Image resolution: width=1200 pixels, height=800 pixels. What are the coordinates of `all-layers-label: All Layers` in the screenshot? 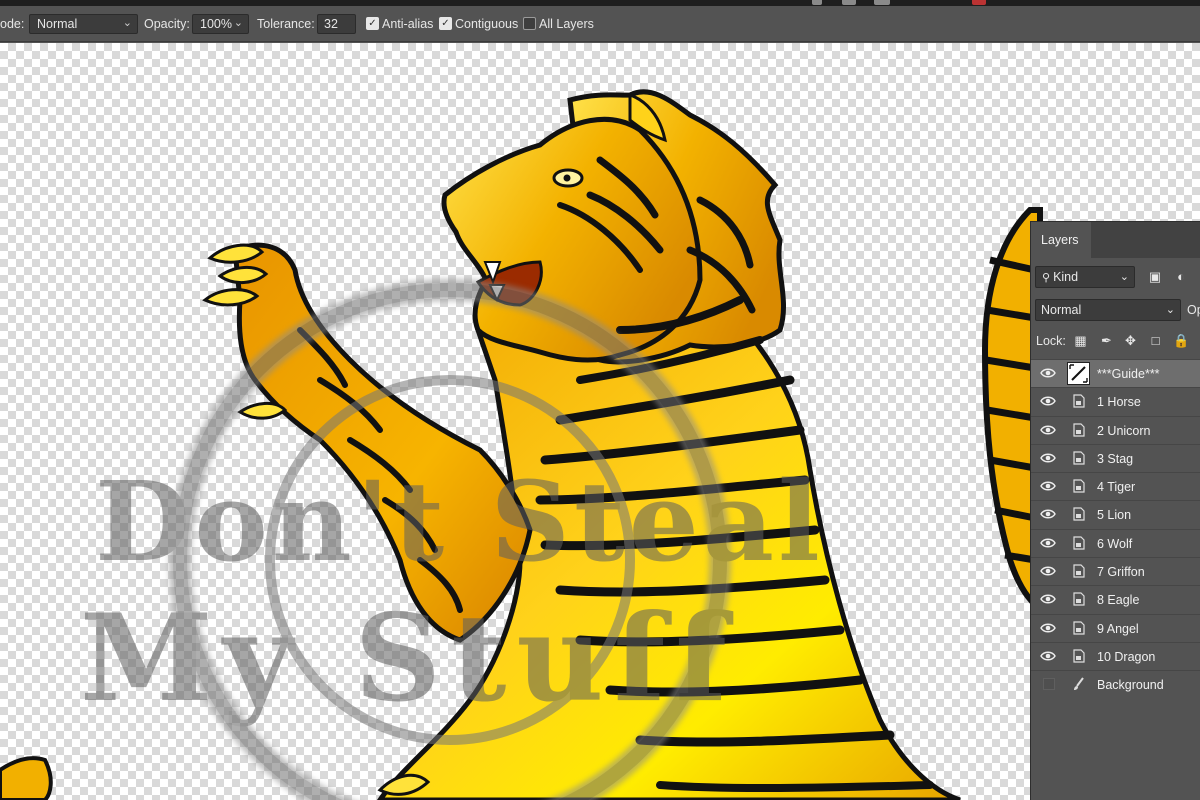 It's located at (566, 24).